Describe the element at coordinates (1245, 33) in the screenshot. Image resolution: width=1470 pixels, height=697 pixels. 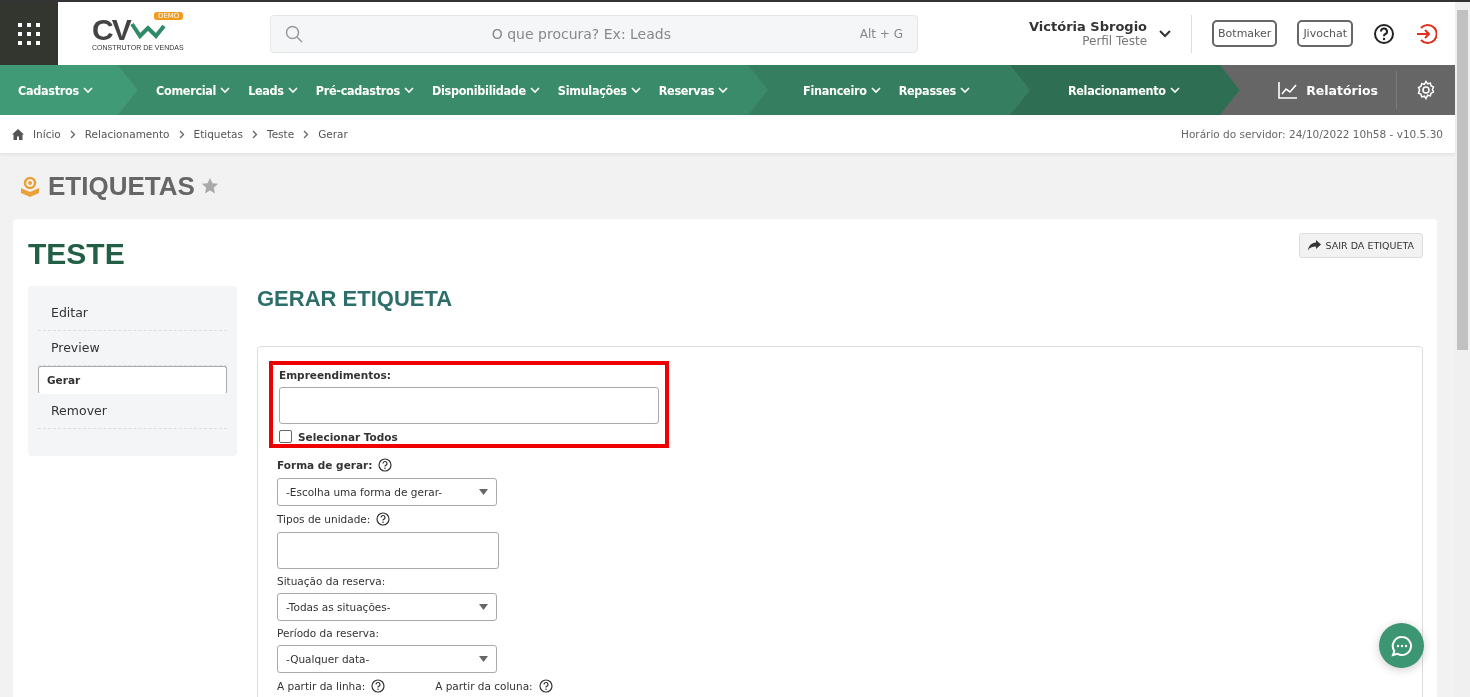
I see `chat-service-button: Botmaker` at that location.